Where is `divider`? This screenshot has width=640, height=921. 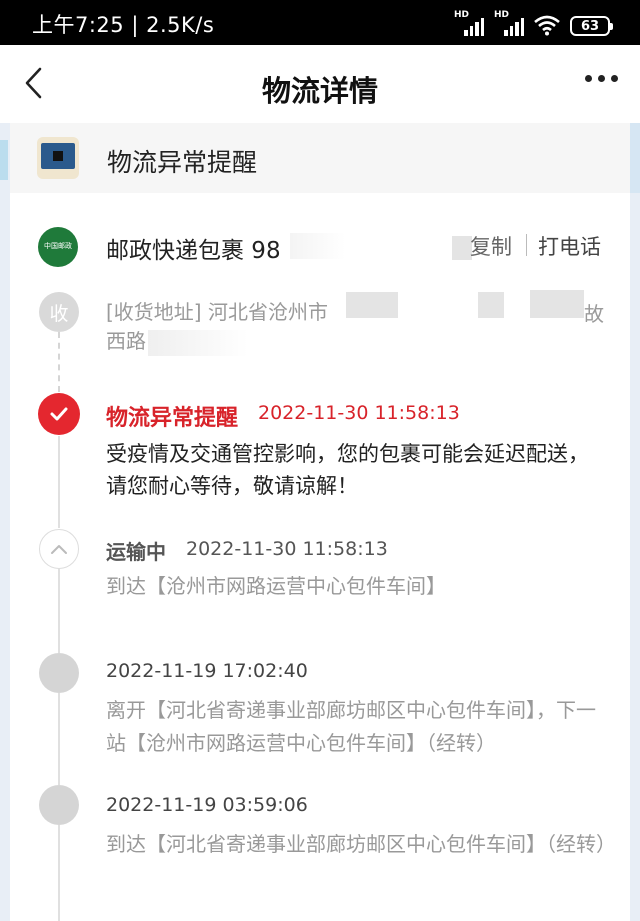 divider is located at coordinates (526, 245).